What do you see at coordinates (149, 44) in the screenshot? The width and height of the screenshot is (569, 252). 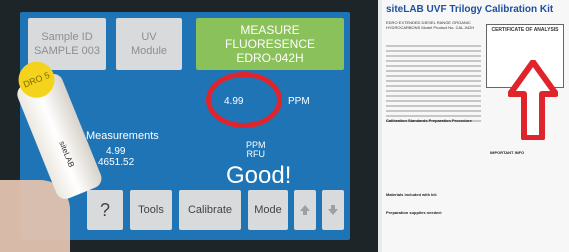 I see `uv-module-tile: UV Module` at bounding box center [149, 44].